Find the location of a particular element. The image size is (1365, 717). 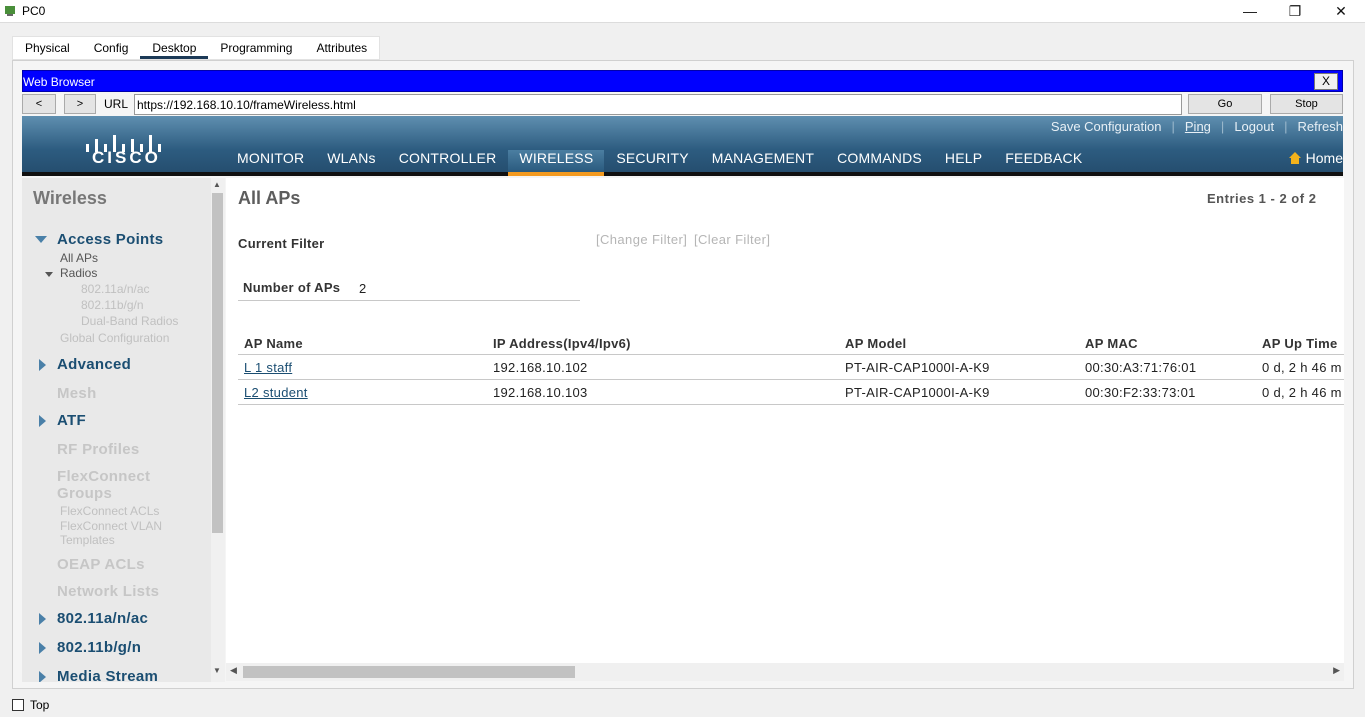

tab-attributes: Attributes is located at coordinates (341, 48).